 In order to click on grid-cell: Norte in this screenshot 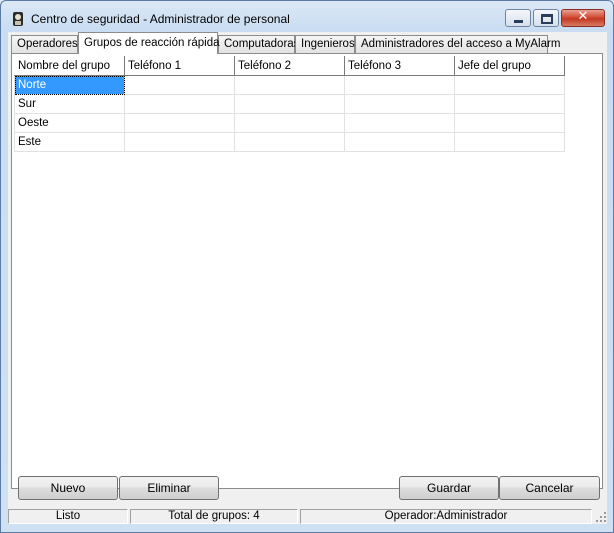, I will do `click(69, 85)`.